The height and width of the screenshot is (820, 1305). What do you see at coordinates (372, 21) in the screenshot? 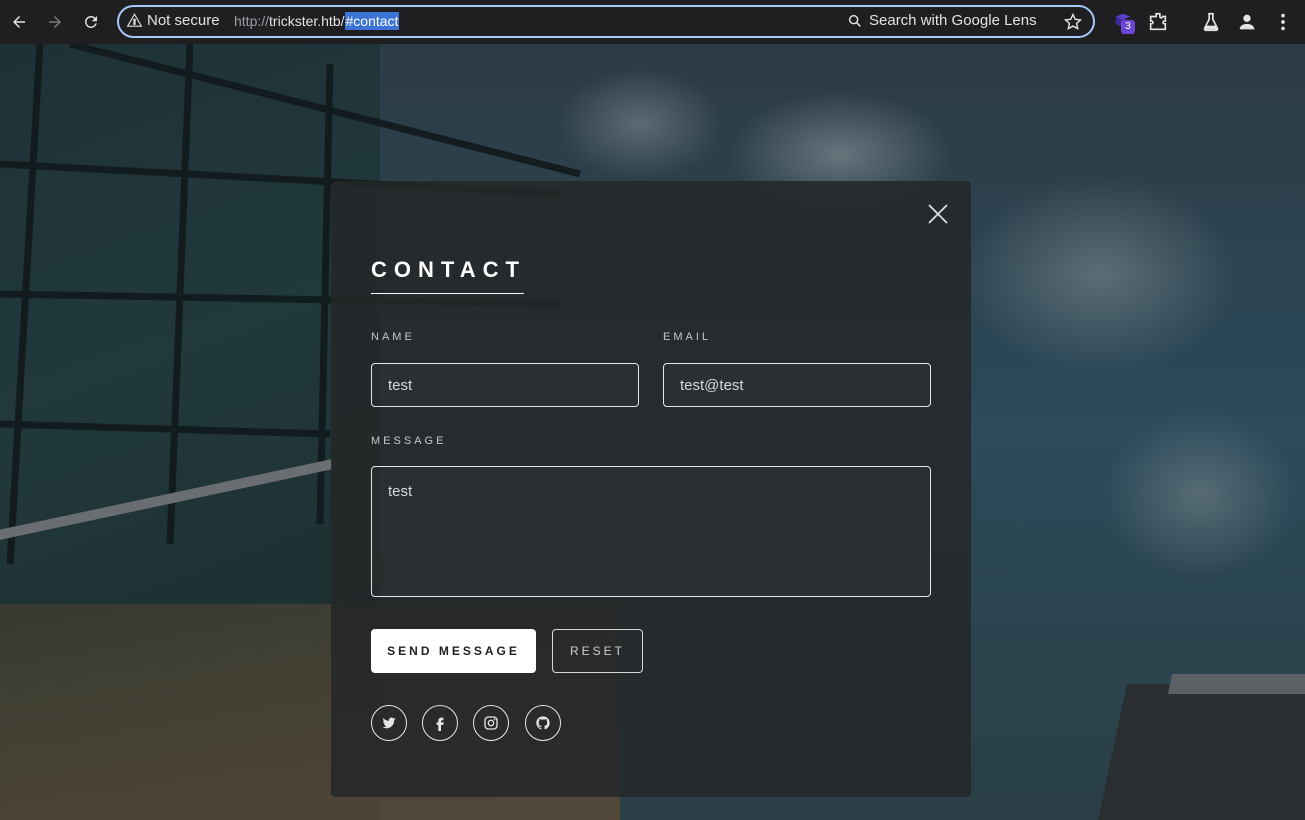
I see `url-fragment: #contact` at bounding box center [372, 21].